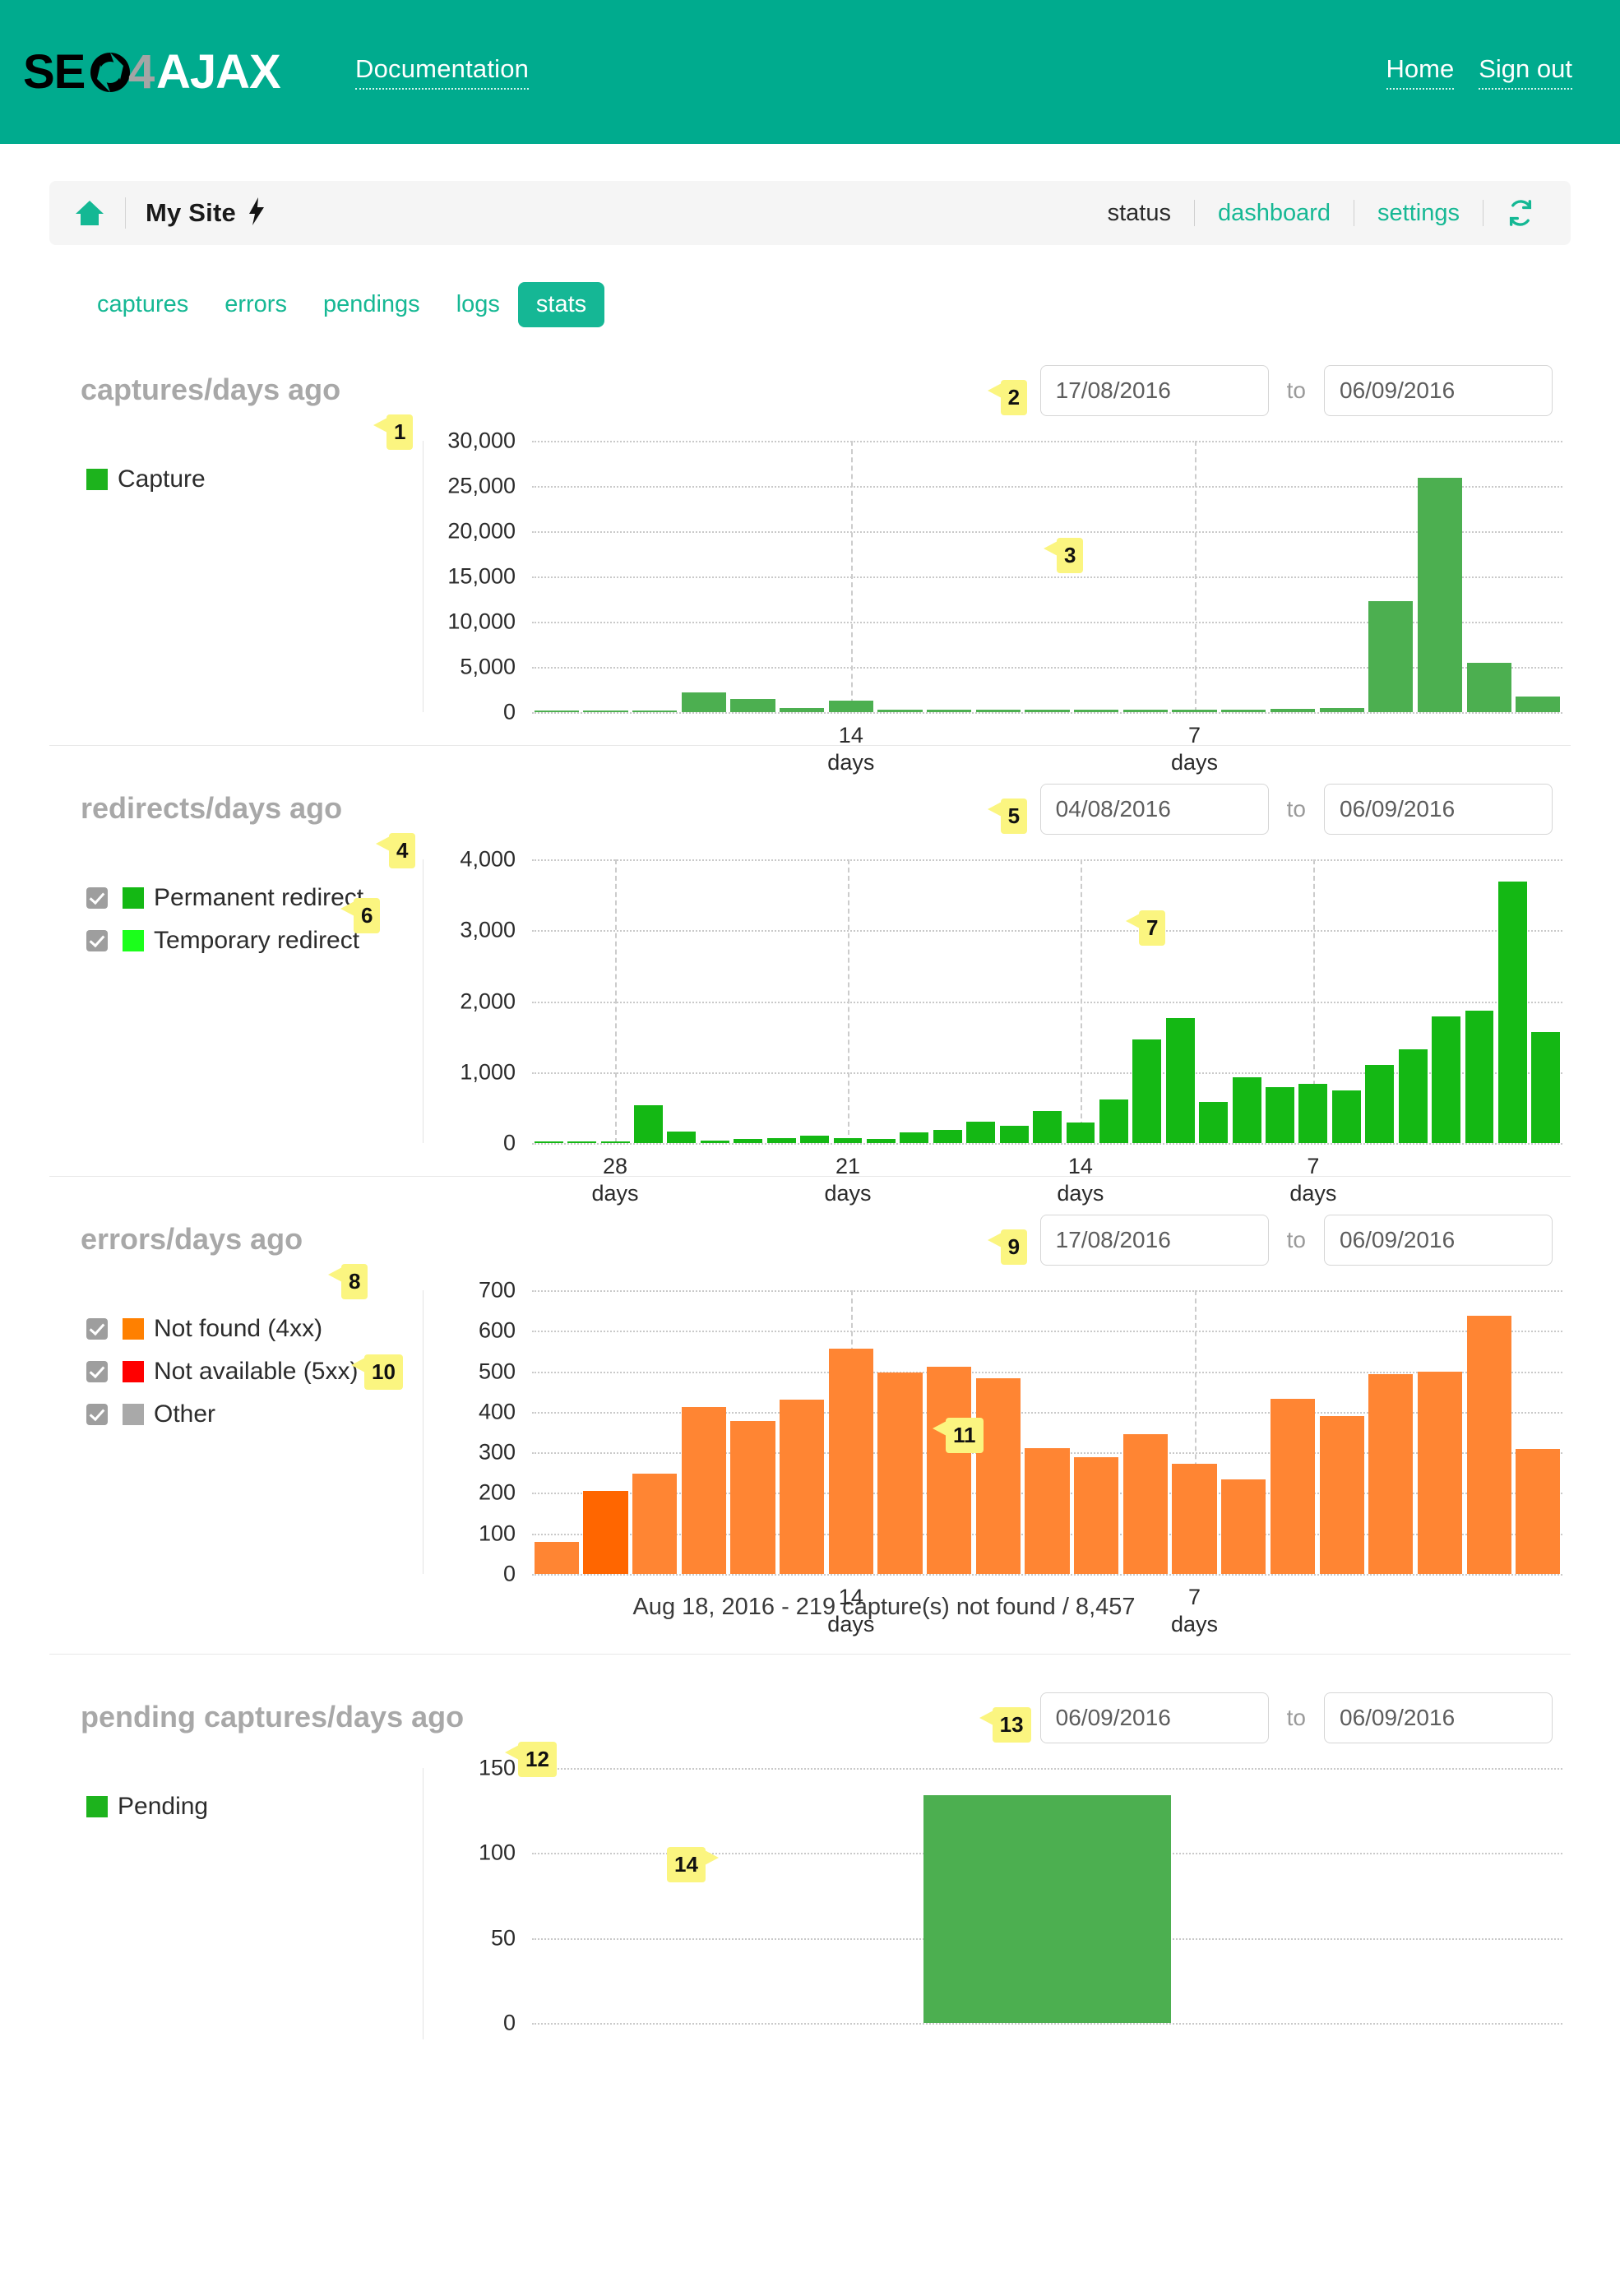  Describe the element at coordinates (1154, 1240) in the screenshot. I see `date-from-input-errors` at that location.